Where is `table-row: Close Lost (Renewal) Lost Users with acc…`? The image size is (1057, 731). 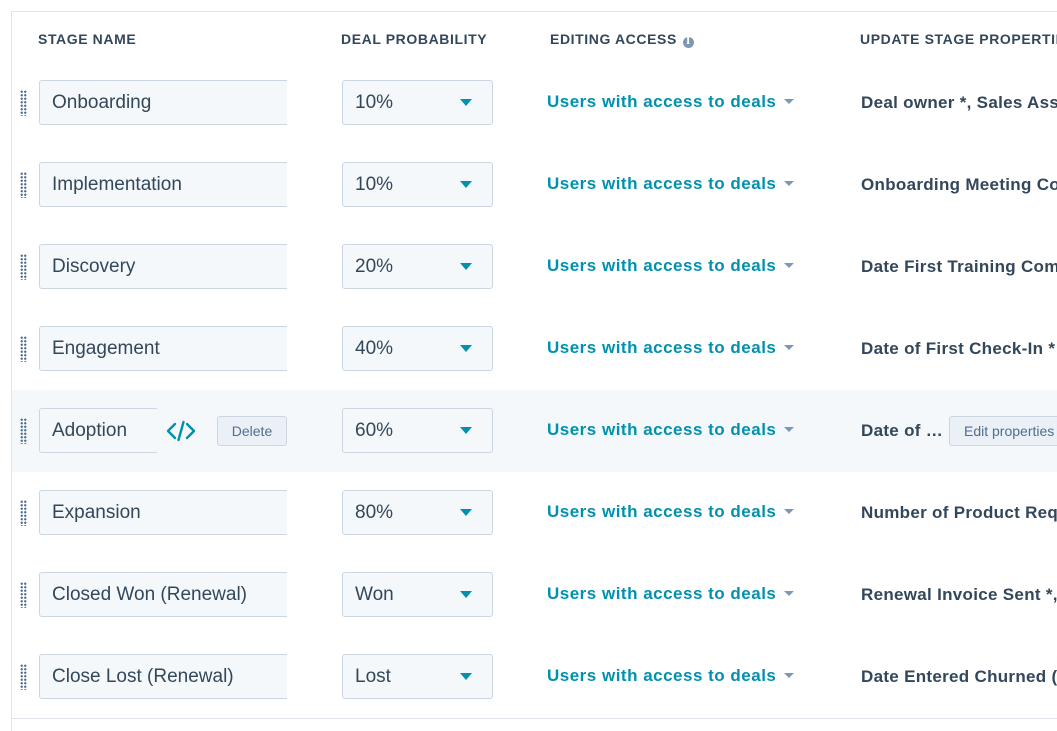 table-row: Close Lost (Renewal) Lost Users with acc… is located at coordinates (534, 677).